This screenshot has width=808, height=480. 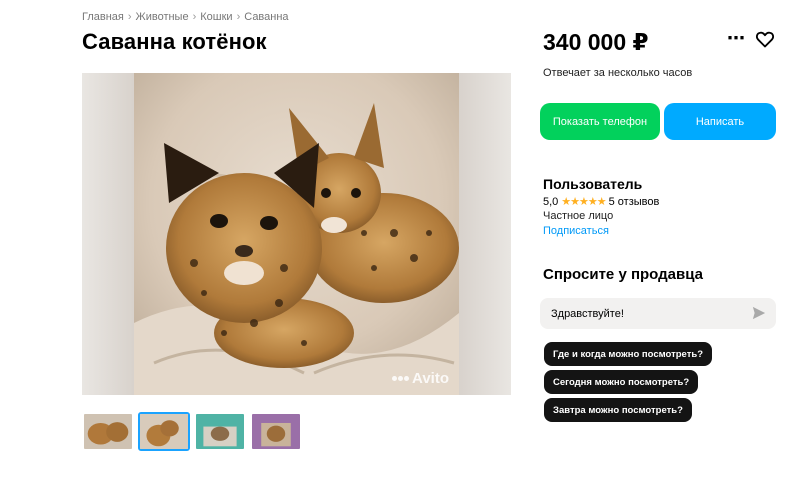 I want to click on thumbnail-strip, so click(x=192, y=431).